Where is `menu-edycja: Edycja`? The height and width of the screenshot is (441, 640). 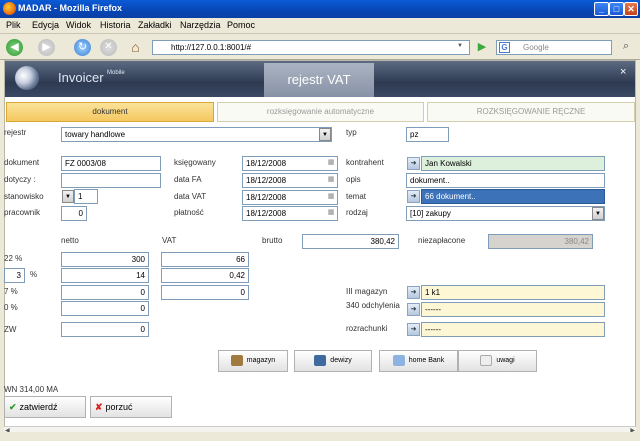 menu-edycja: Edycja is located at coordinates (45, 25).